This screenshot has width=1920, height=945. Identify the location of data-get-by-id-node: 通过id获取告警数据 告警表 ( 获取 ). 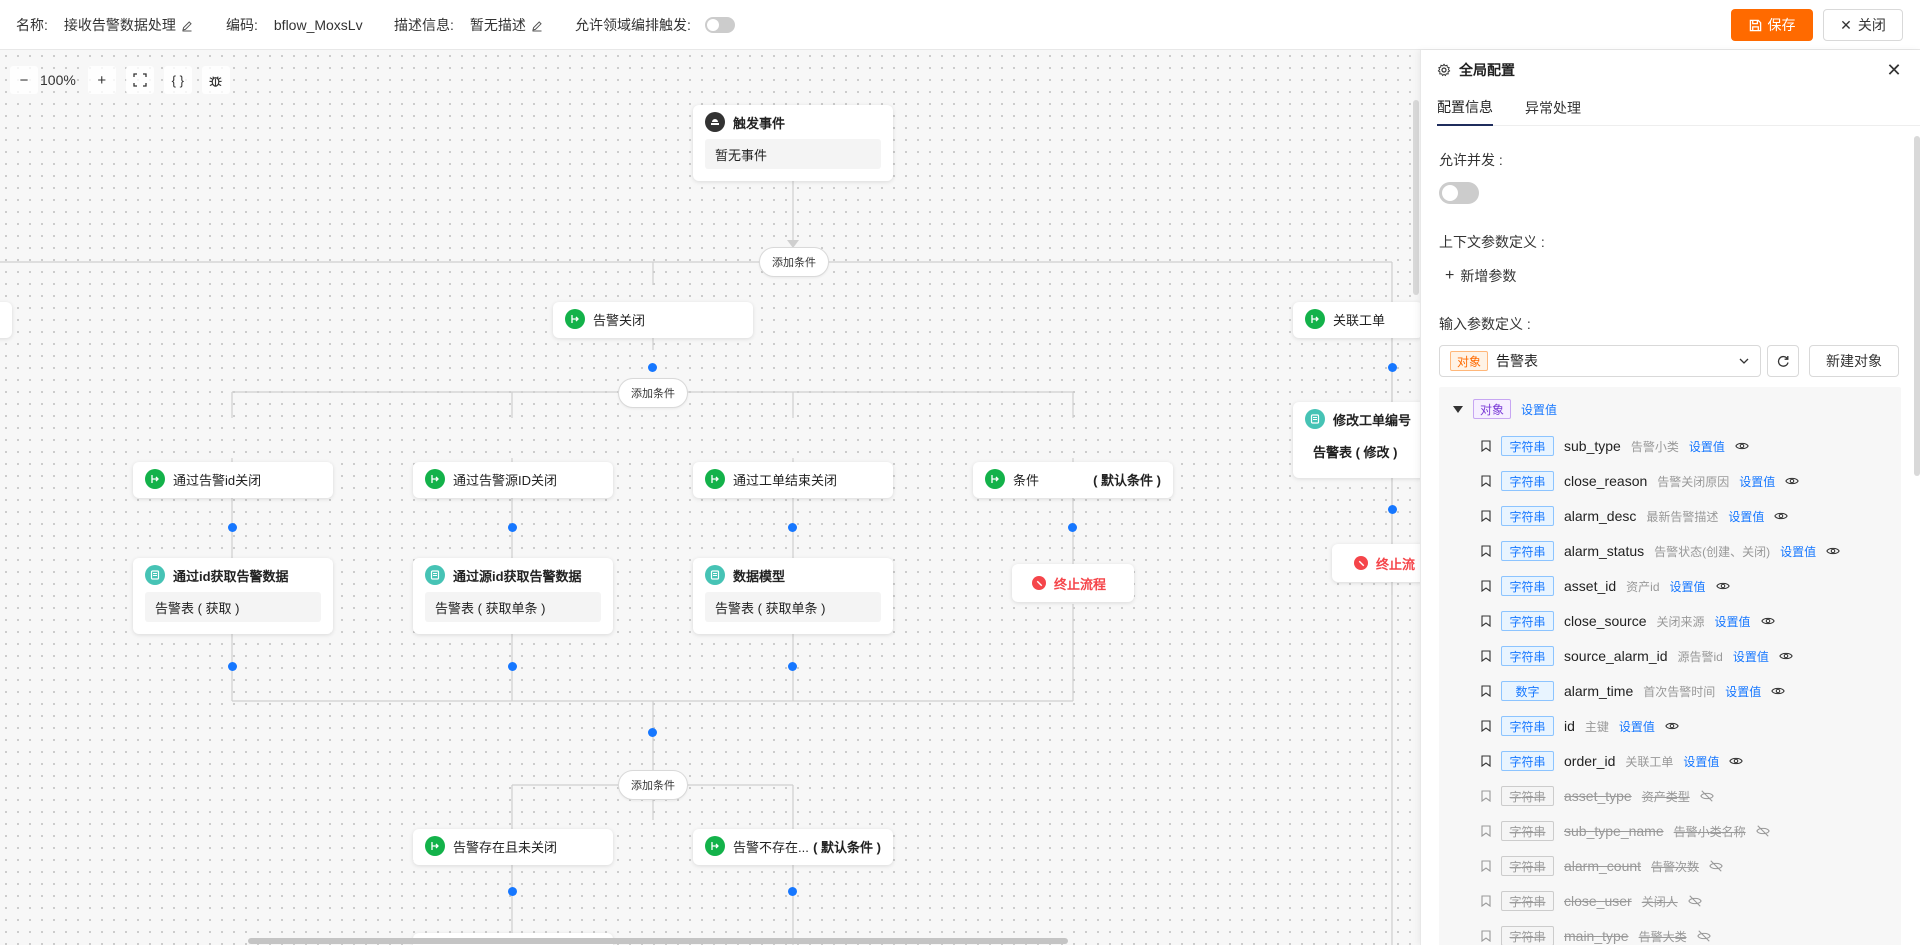
(233, 596).